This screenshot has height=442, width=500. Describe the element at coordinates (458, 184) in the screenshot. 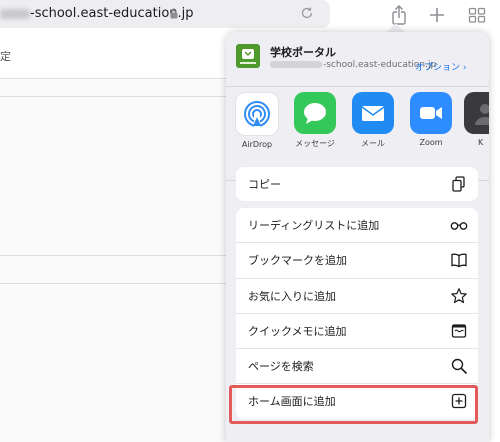

I see `copy-icon` at that location.